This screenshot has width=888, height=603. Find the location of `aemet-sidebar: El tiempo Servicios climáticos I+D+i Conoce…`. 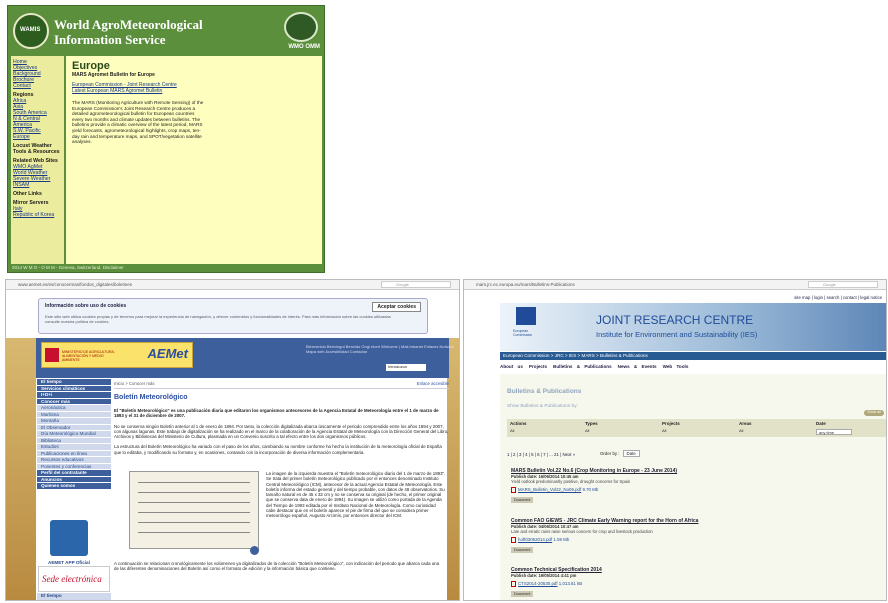

aemet-sidebar: El tiempo Servicios climáticos I+D+i Conoce… is located at coordinates (74, 434).